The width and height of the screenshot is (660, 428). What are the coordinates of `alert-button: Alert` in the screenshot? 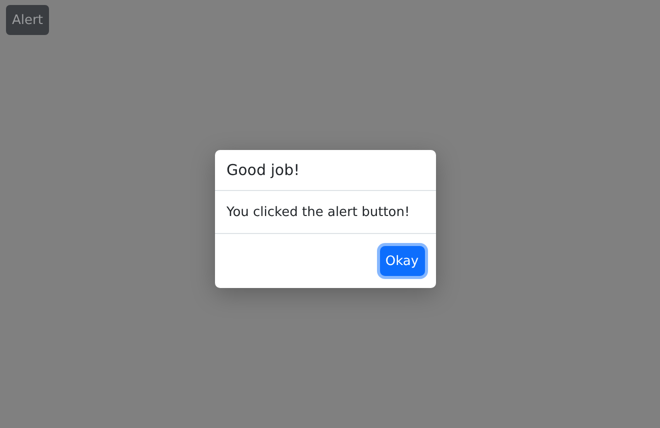 It's located at (27, 20).